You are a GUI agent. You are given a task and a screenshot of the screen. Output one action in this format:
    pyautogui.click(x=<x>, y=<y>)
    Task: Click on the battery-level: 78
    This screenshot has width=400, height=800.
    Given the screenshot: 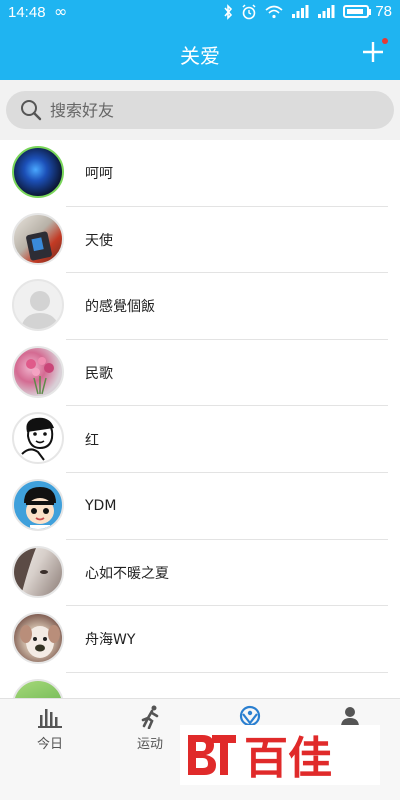 What is the action you would take?
    pyautogui.click(x=383, y=11)
    